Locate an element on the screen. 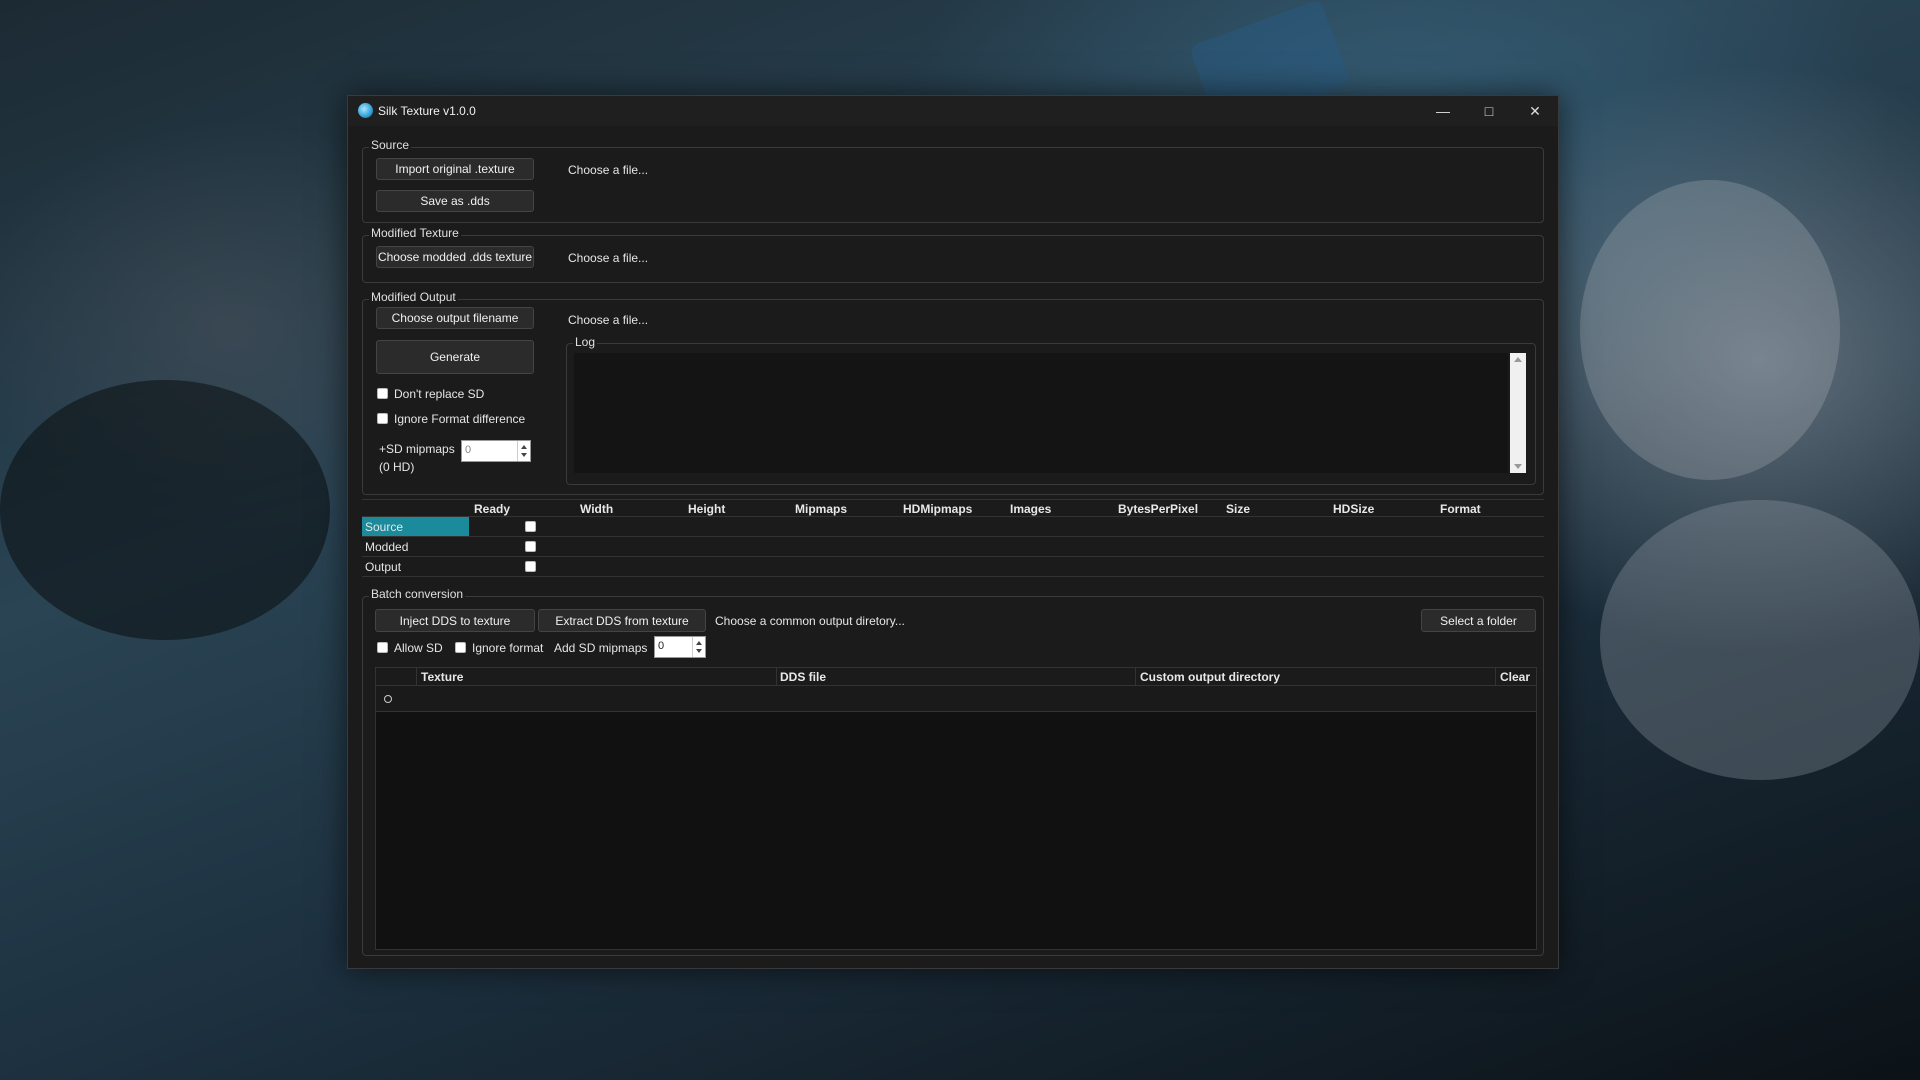 The width and height of the screenshot is (1920, 1080). modified-texture-label: Modified Texture is located at coordinates (415, 233).